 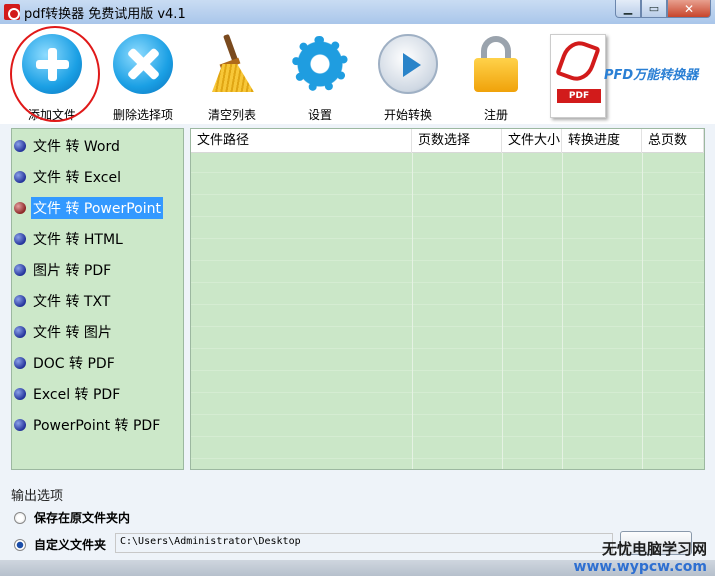 I want to click on list-item: 图片 转 PDF, so click(x=63, y=270).